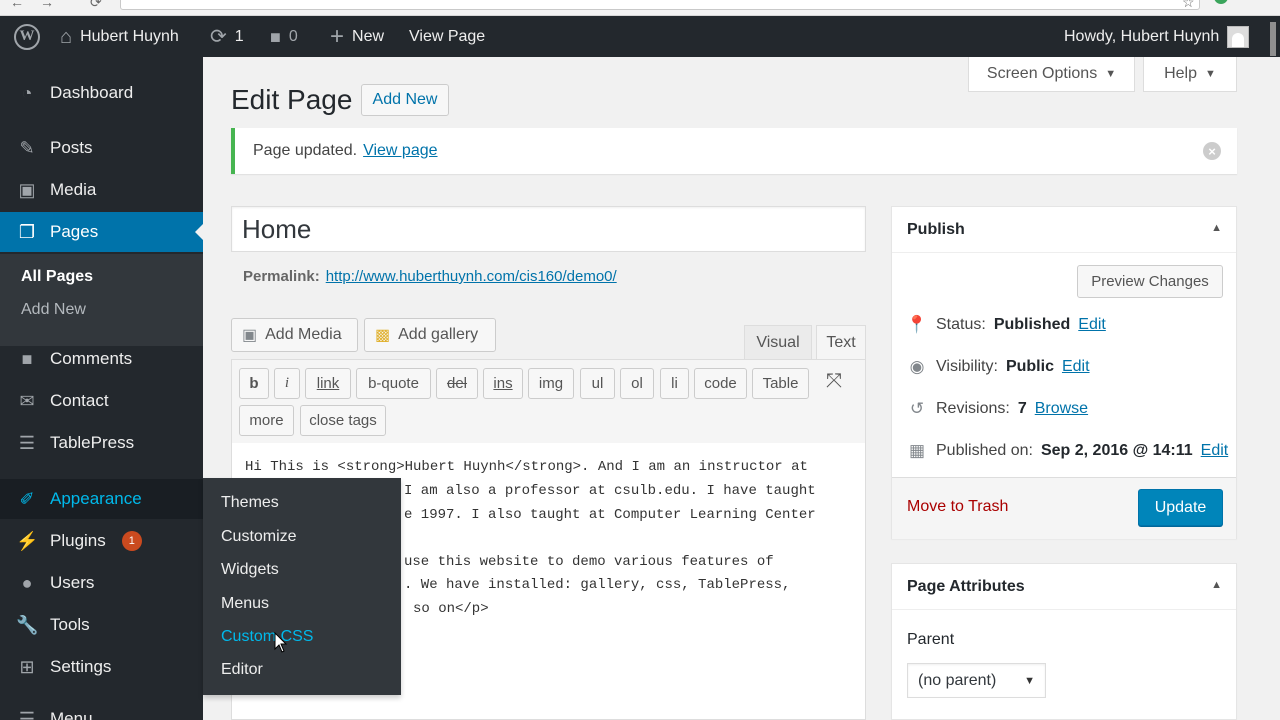 This screenshot has height=720, width=1280. I want to click on edit-visibility-link: Edit, so click(1076, 367).